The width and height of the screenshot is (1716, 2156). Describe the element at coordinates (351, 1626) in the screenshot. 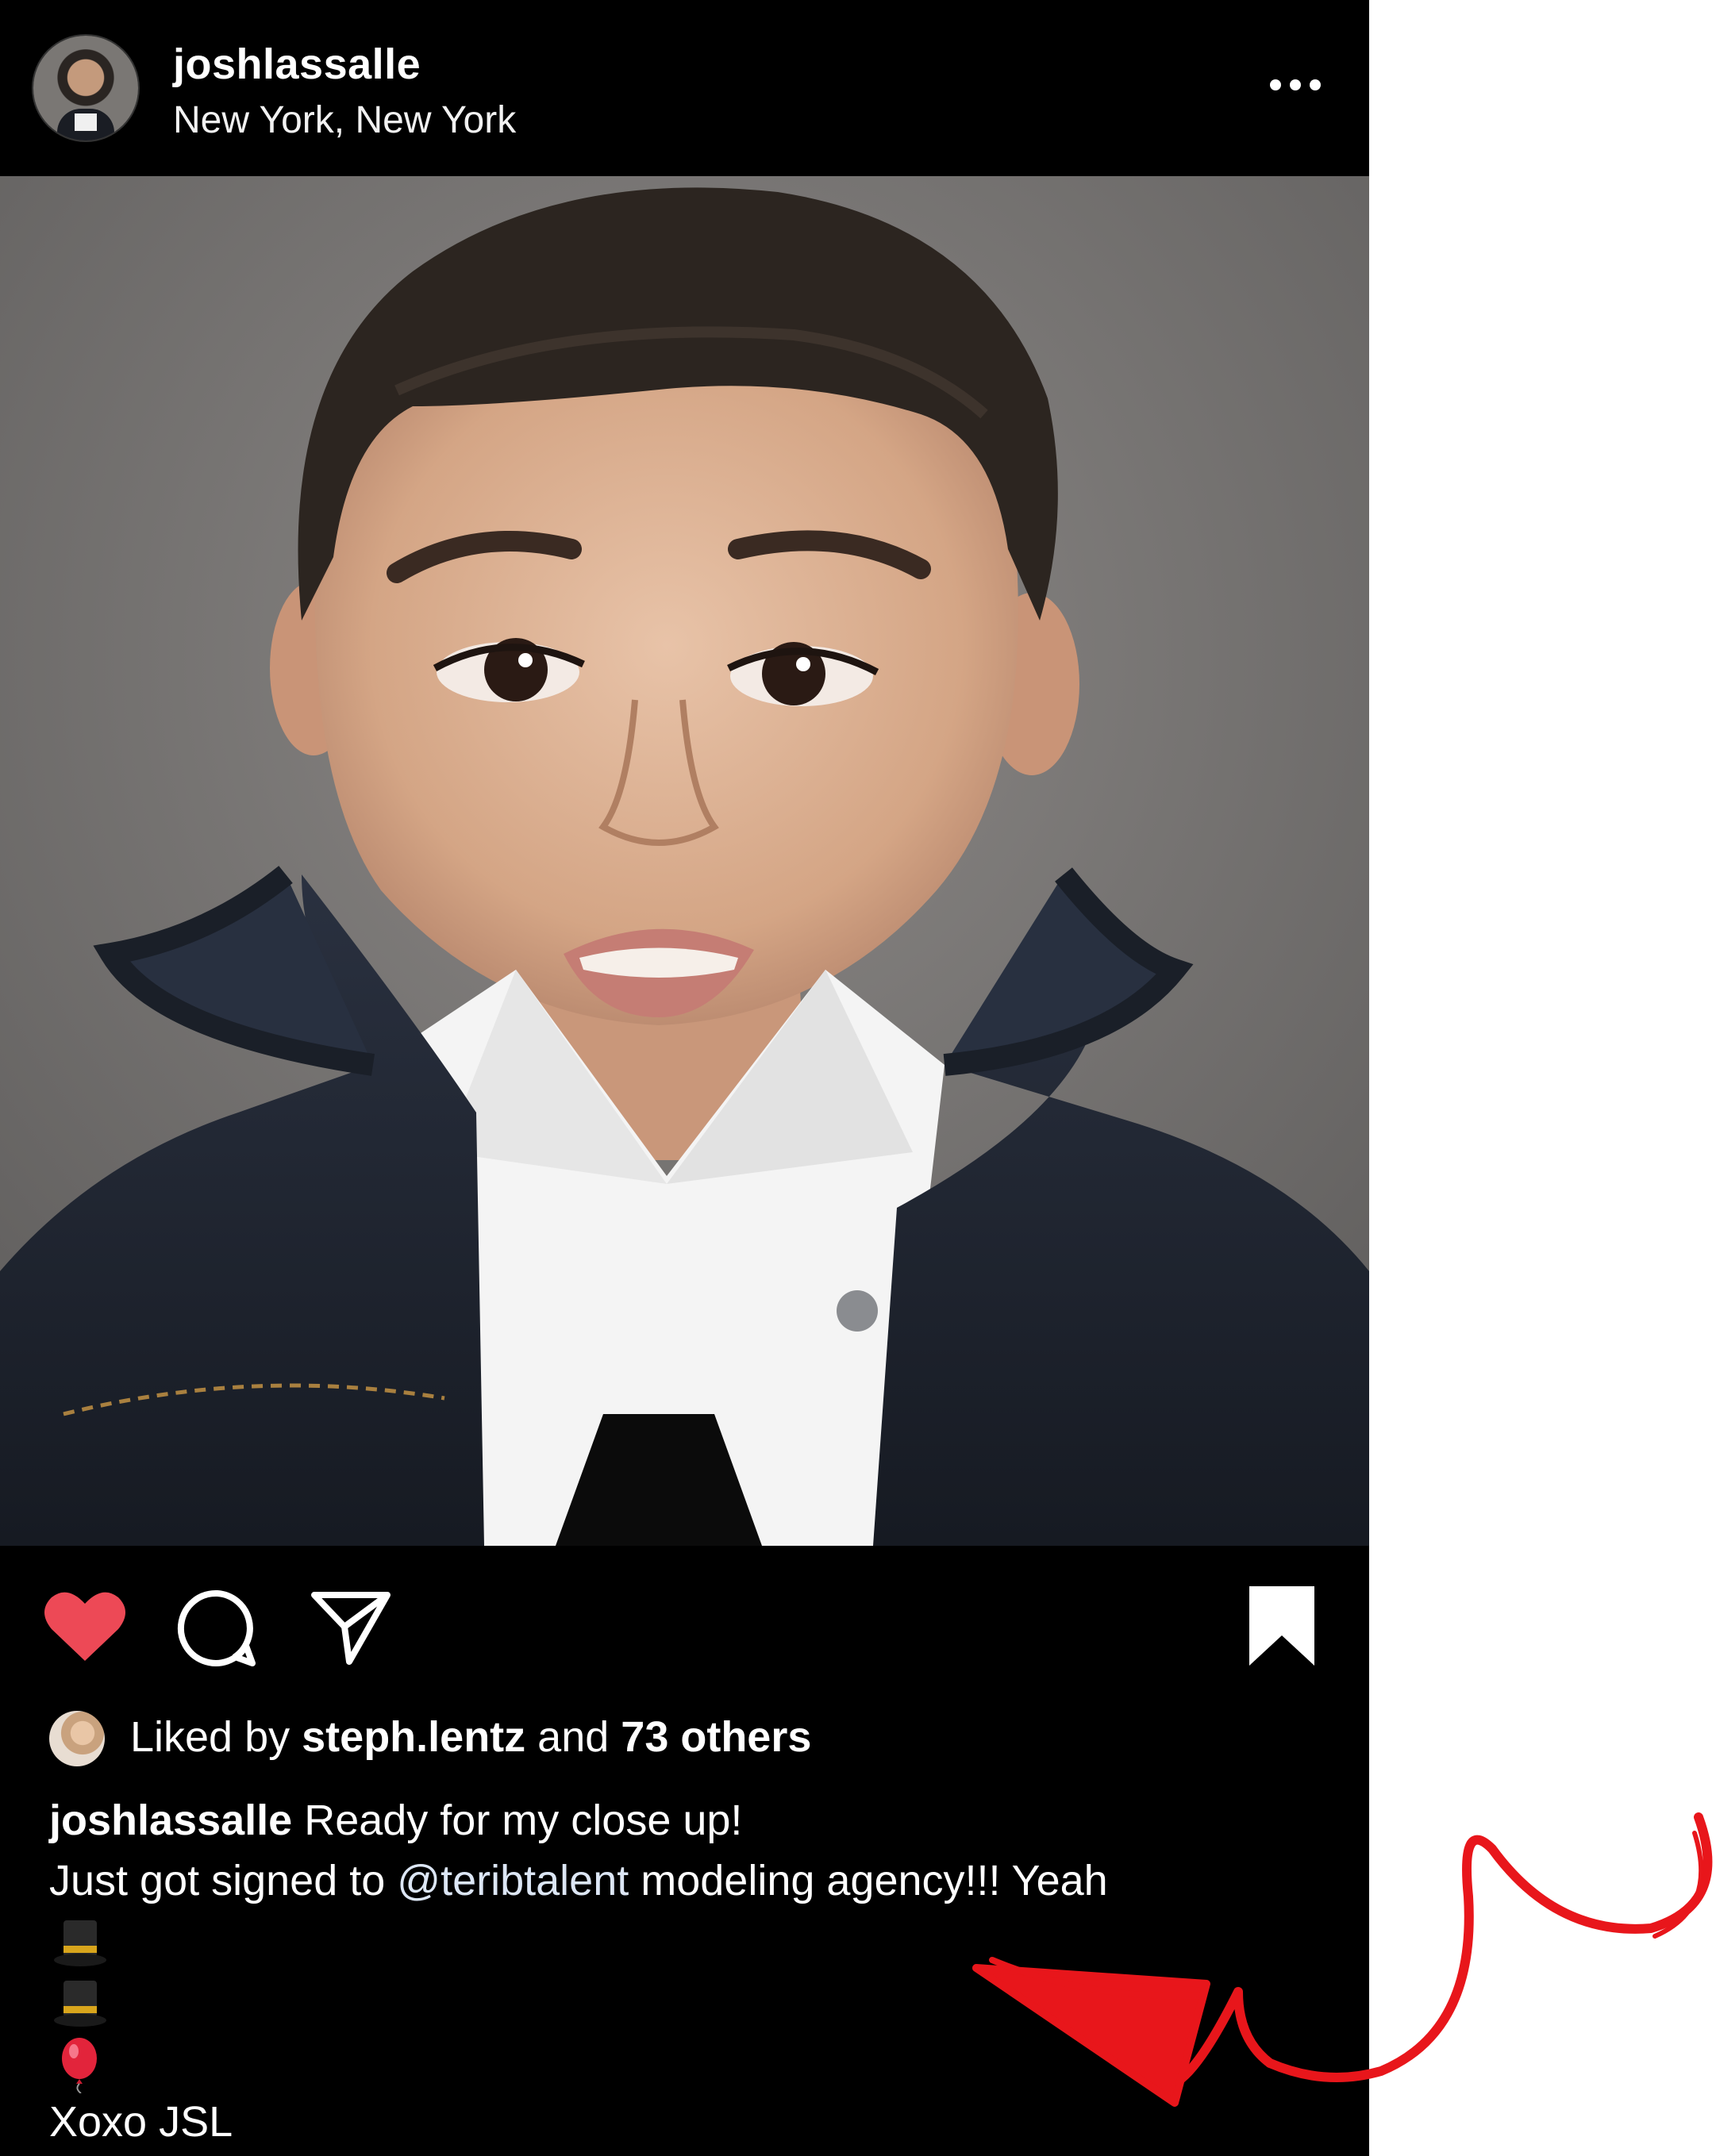

I see `paper-plane-icon` at that location.